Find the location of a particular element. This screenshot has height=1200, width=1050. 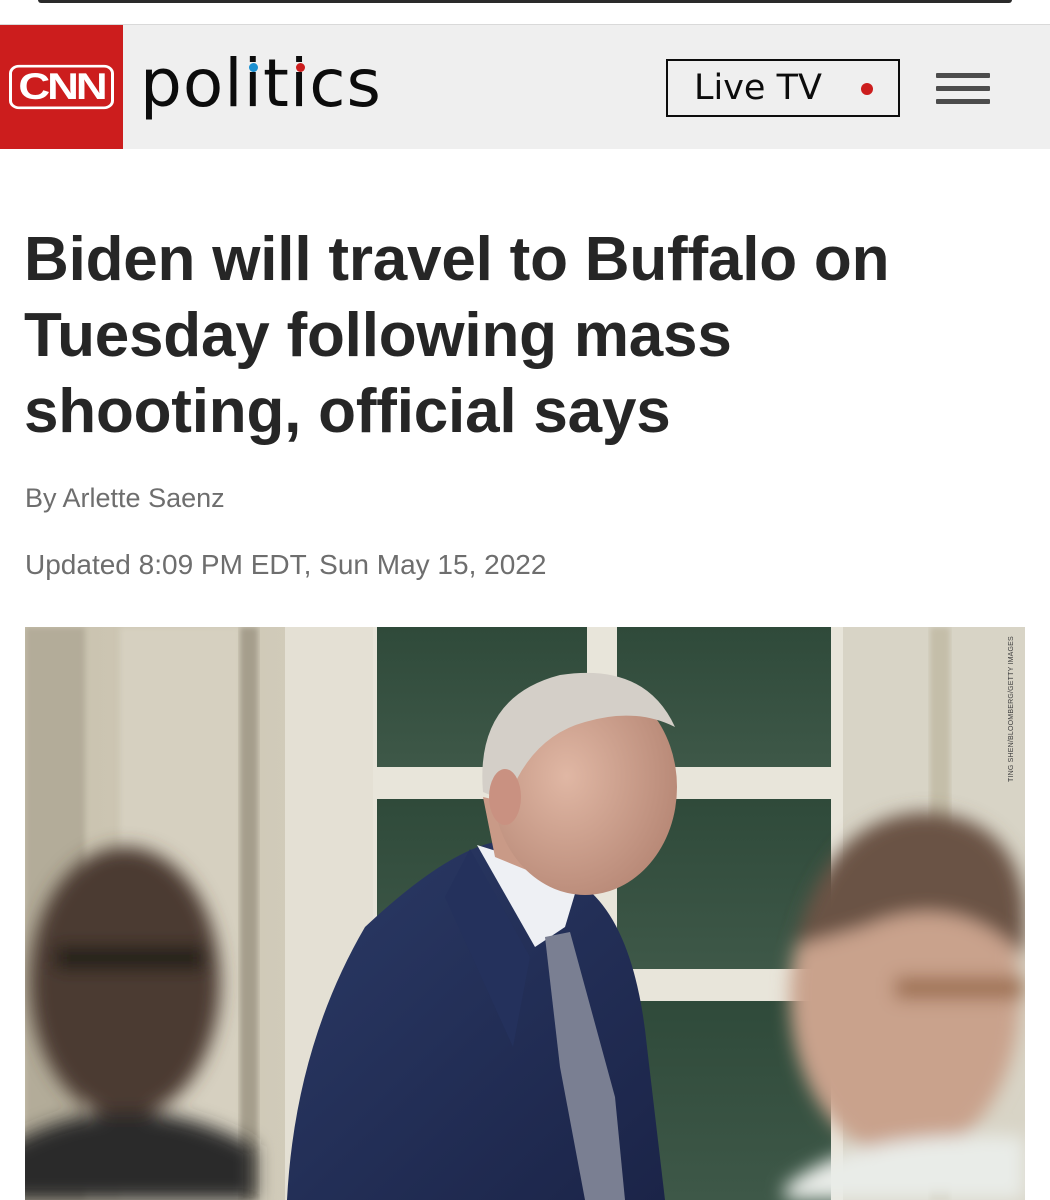

section-title-part: t is located at coordinates (276, 83).